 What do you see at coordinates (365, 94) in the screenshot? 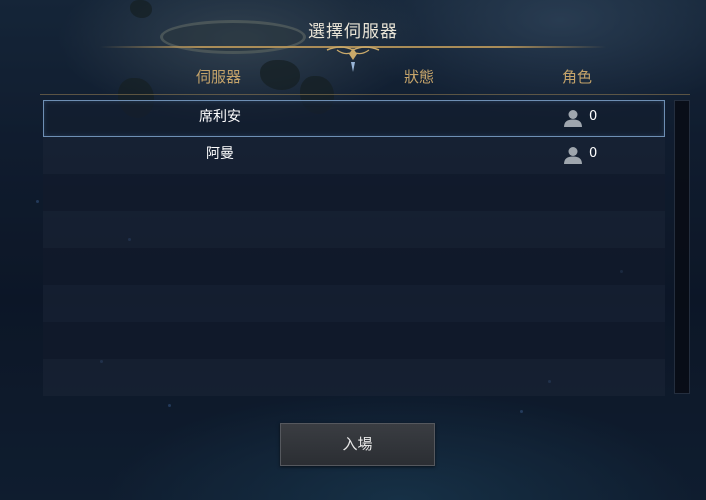
I see `header-divider` at bounding box center [365, 94].